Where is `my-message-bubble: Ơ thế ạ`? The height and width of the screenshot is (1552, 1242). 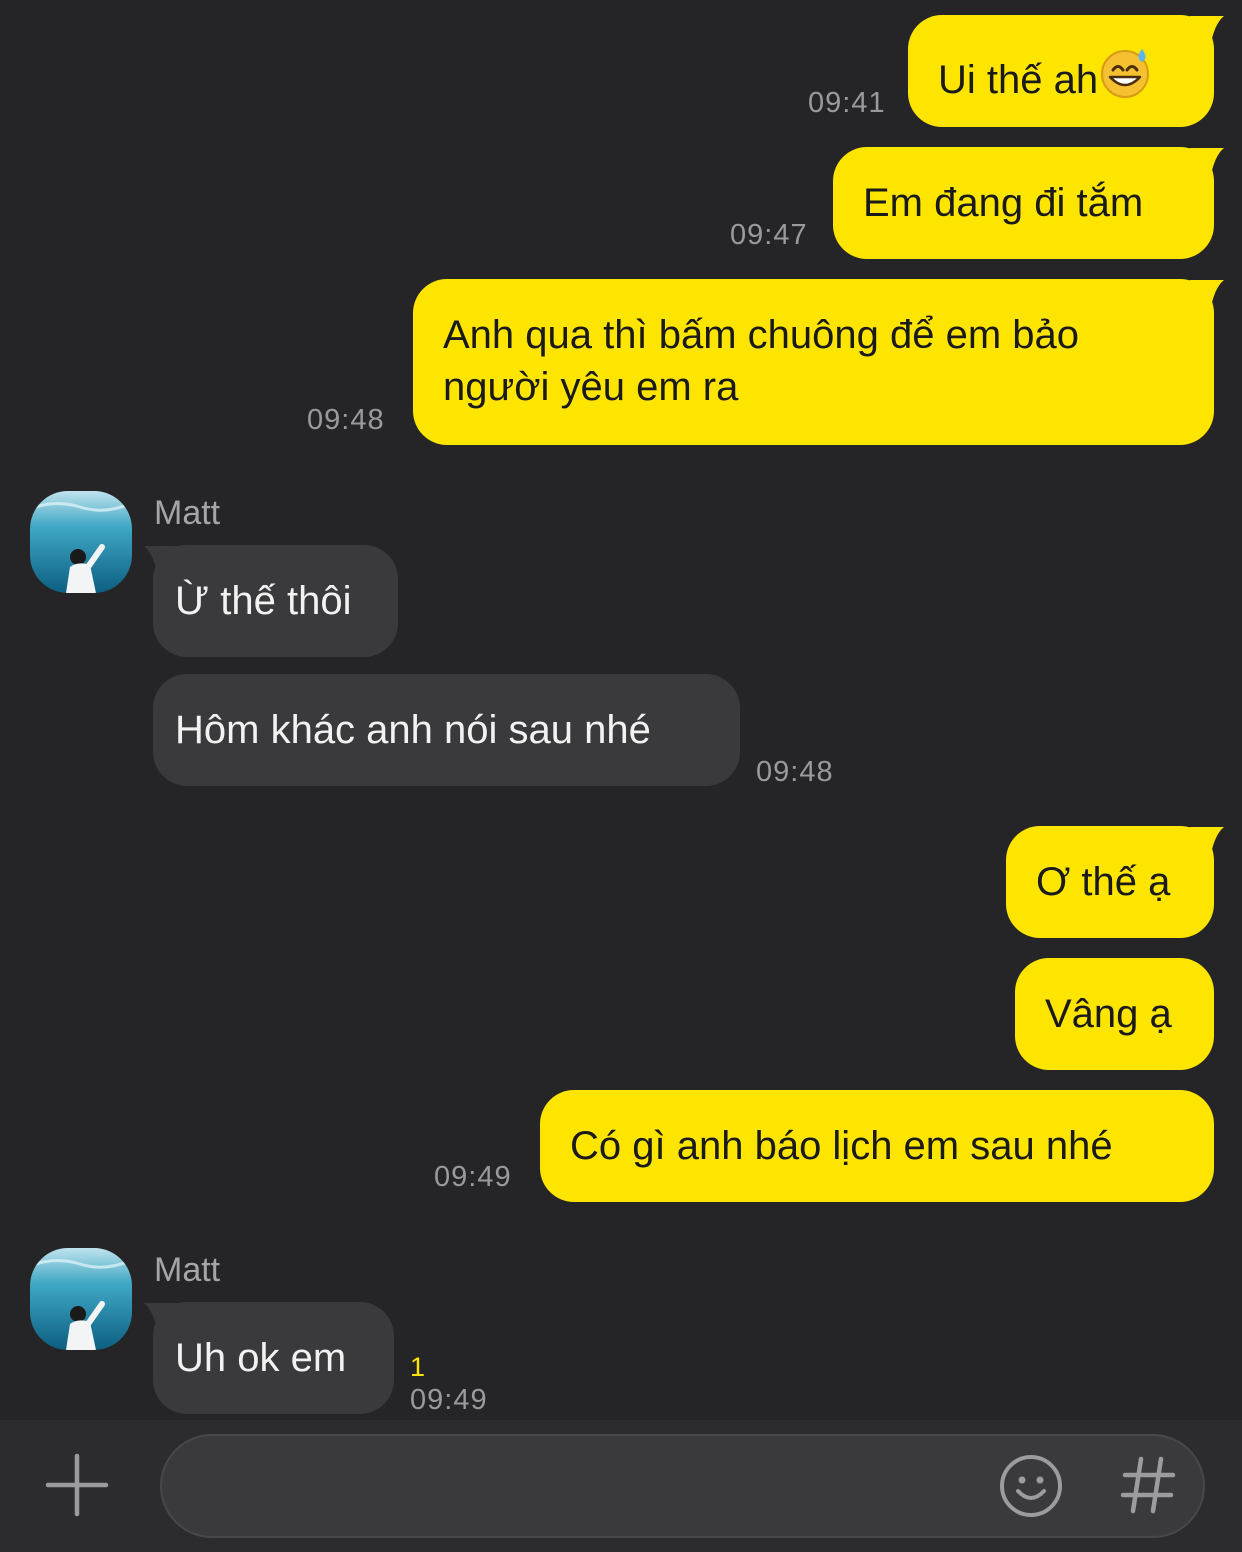 my-message-bubble: Ơ thế ạ is located at coordinates (1110, 882).